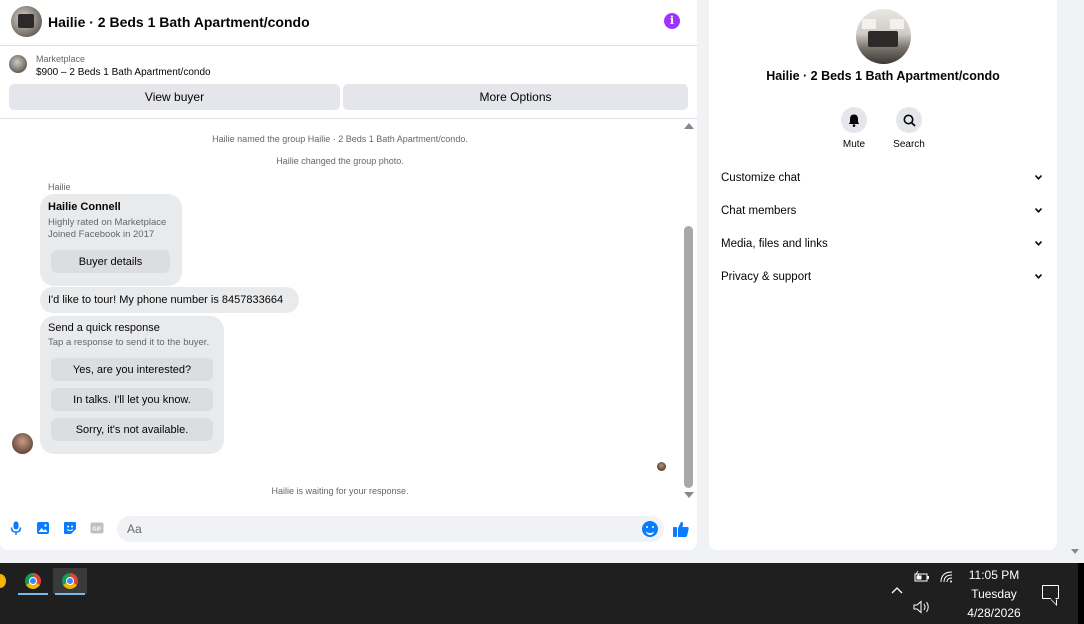 This screenshot has height=624, width=1084. What do you see at coordinates (909, 144) in the screenshot?
I see `search-label: Search` at bounding box center [909, 144].